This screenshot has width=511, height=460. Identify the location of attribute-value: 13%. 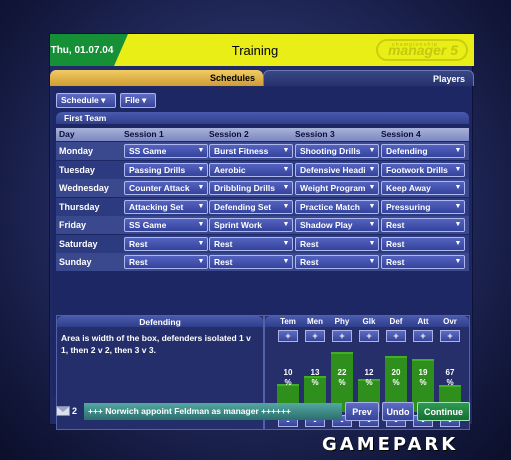
(315, 378).